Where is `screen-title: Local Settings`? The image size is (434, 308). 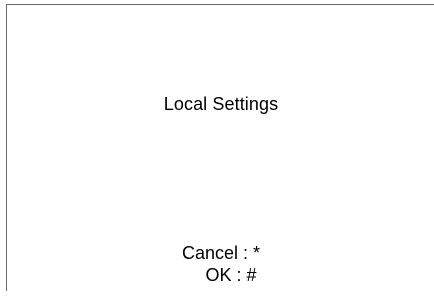
screen-title: Local Settings is located at coordinates (221, 104).